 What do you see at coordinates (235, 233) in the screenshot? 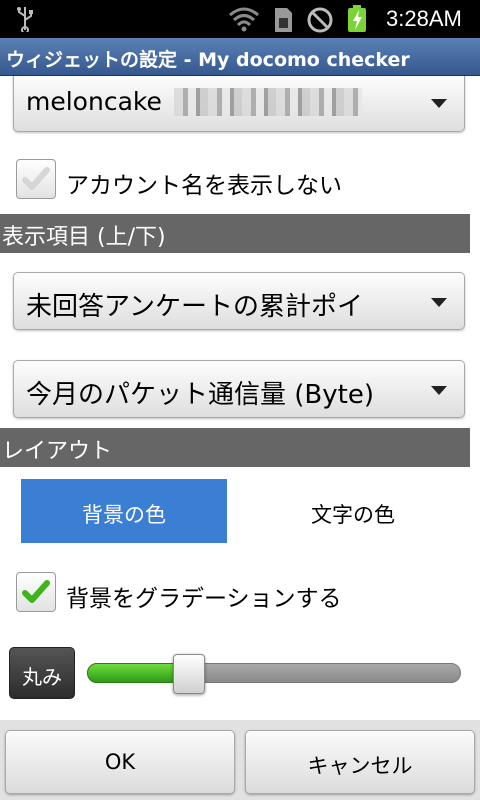
I see `section-header-display-items: 表示項目 (上/下)` at bounding box center [235, 233].